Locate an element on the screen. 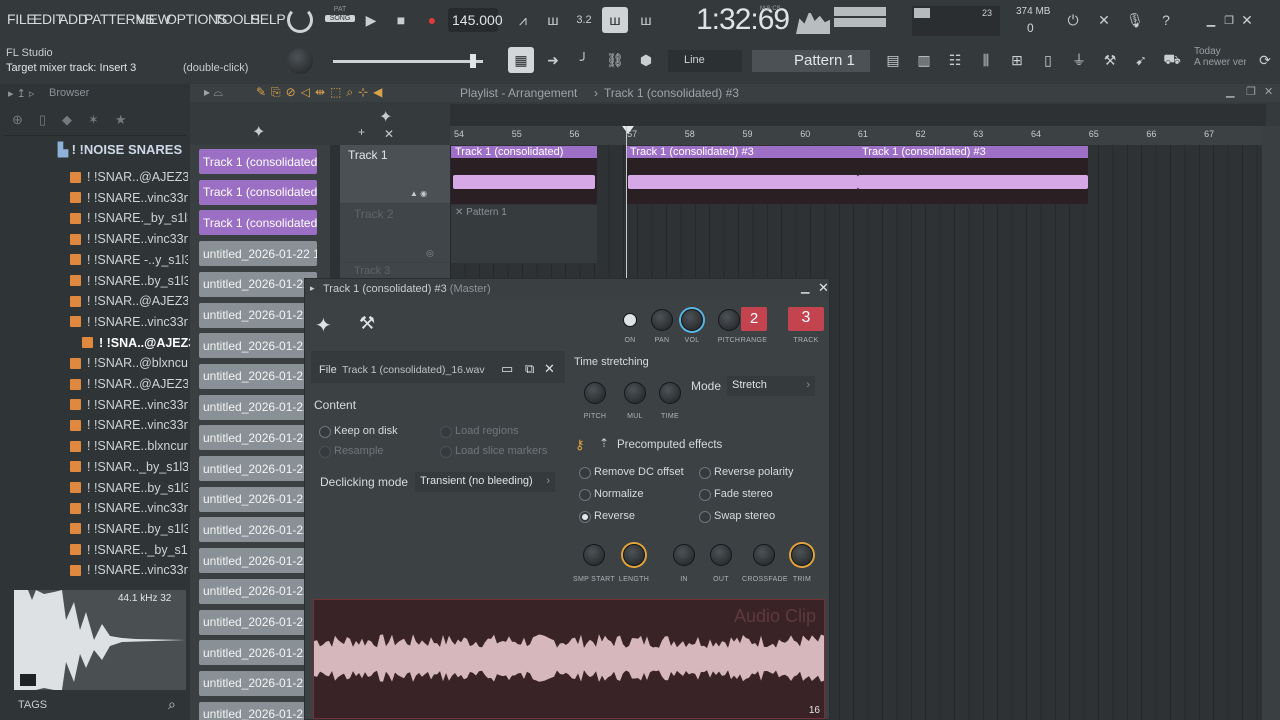 The width and height of the screenshot is (1280, 720). arr-clip-2: Track 1 (consolidated) #3 is located at coordinates (742, 152).